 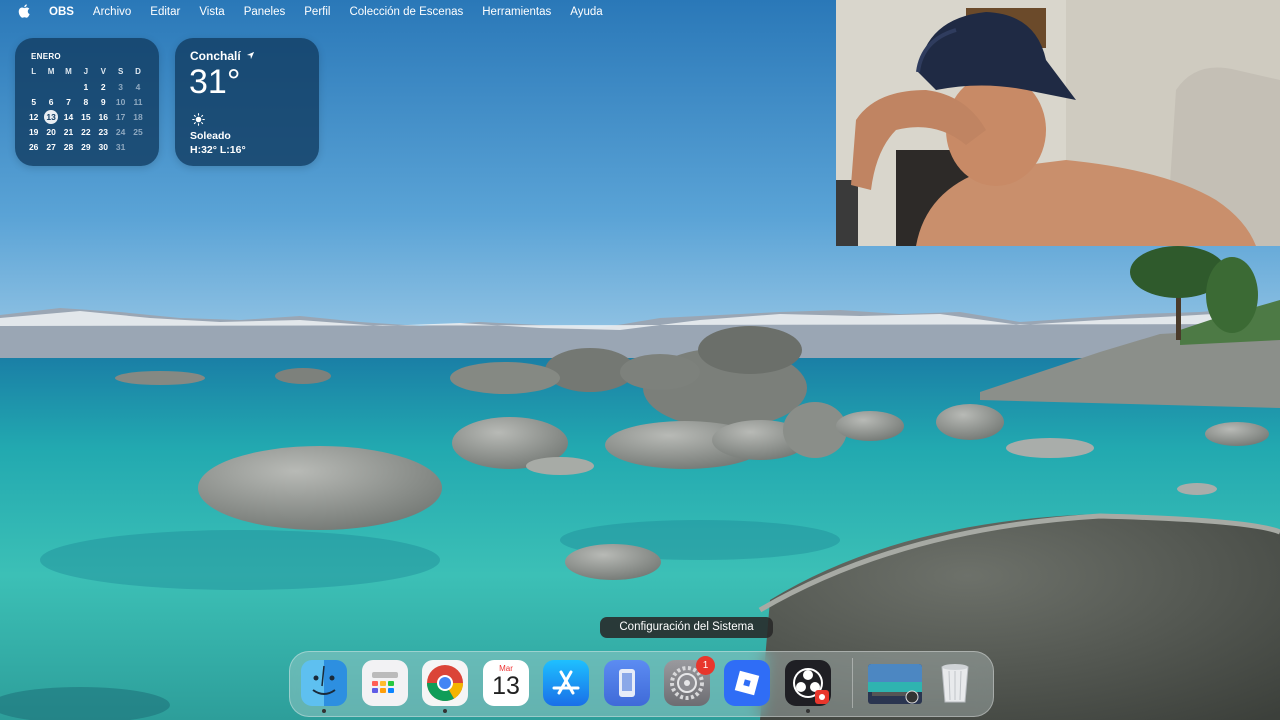 What do you see at coordinates (324, 683) in the screenshot?
I see `finder-icon` at bounding box center [324, 683].